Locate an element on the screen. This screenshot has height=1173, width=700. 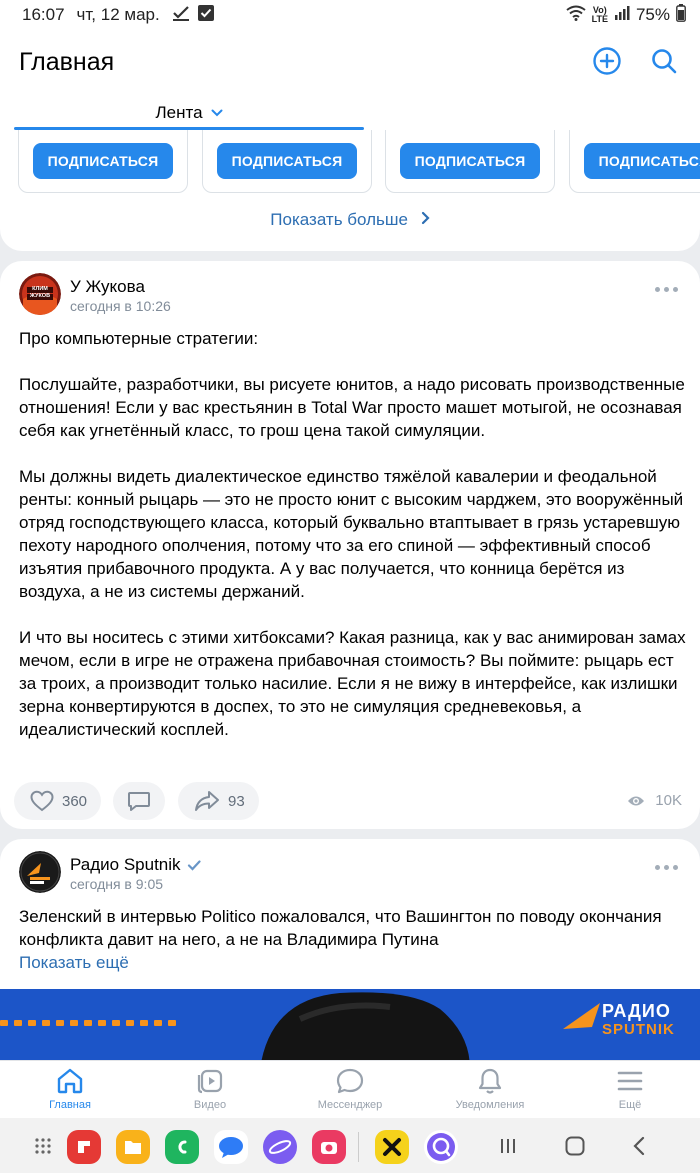
post-show-more-link: Показать ещё is located at coordinates (74, 963).